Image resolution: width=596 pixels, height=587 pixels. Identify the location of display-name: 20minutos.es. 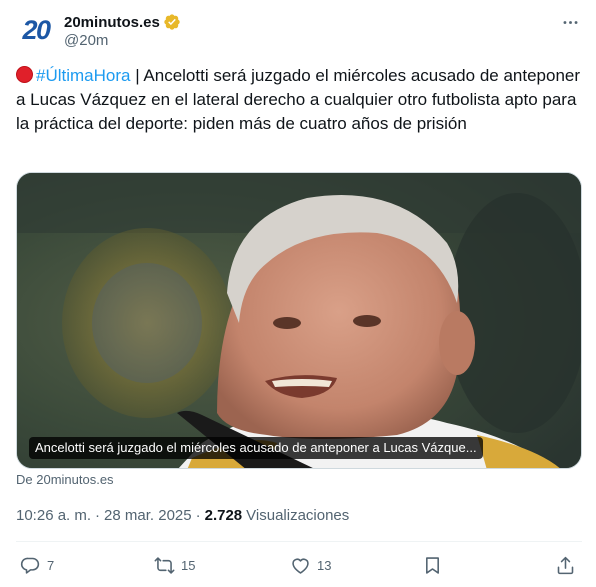
(112, 22).